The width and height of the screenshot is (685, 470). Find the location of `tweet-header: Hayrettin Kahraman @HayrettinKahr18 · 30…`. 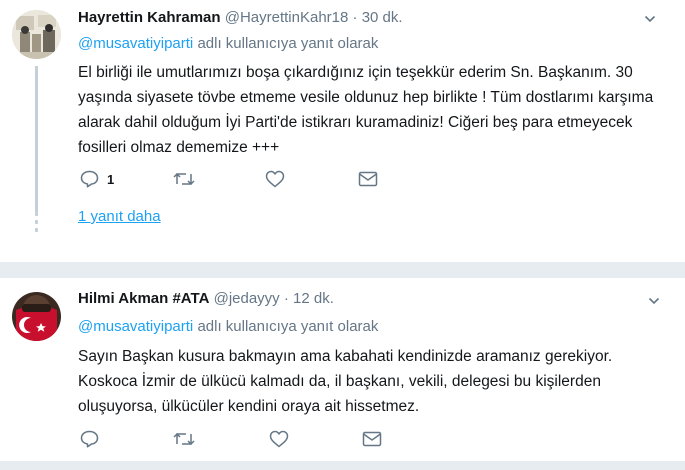

tweet-header: Hayrettin Kahraman @HayrettinKahr18 · 30… is located at coordinates (240, 17).